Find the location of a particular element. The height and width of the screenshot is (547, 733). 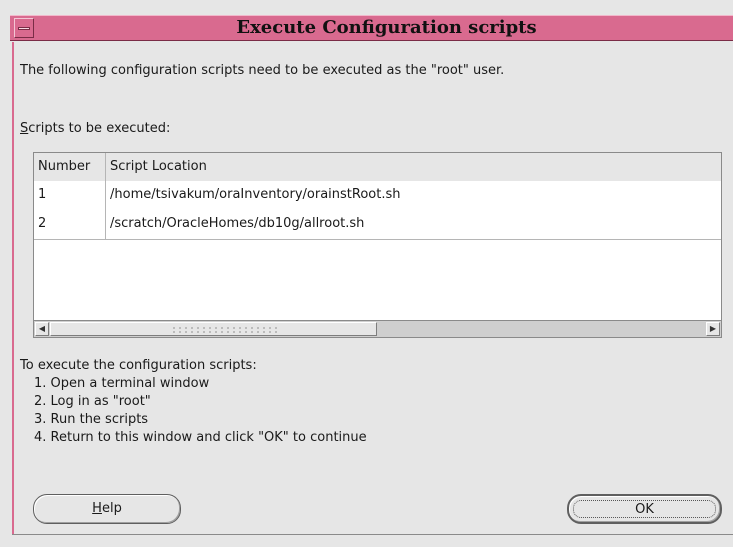

row-location-cell: /scratch/OracleHomes/db10g/allroot.sh is located at coordinates (237, 223).